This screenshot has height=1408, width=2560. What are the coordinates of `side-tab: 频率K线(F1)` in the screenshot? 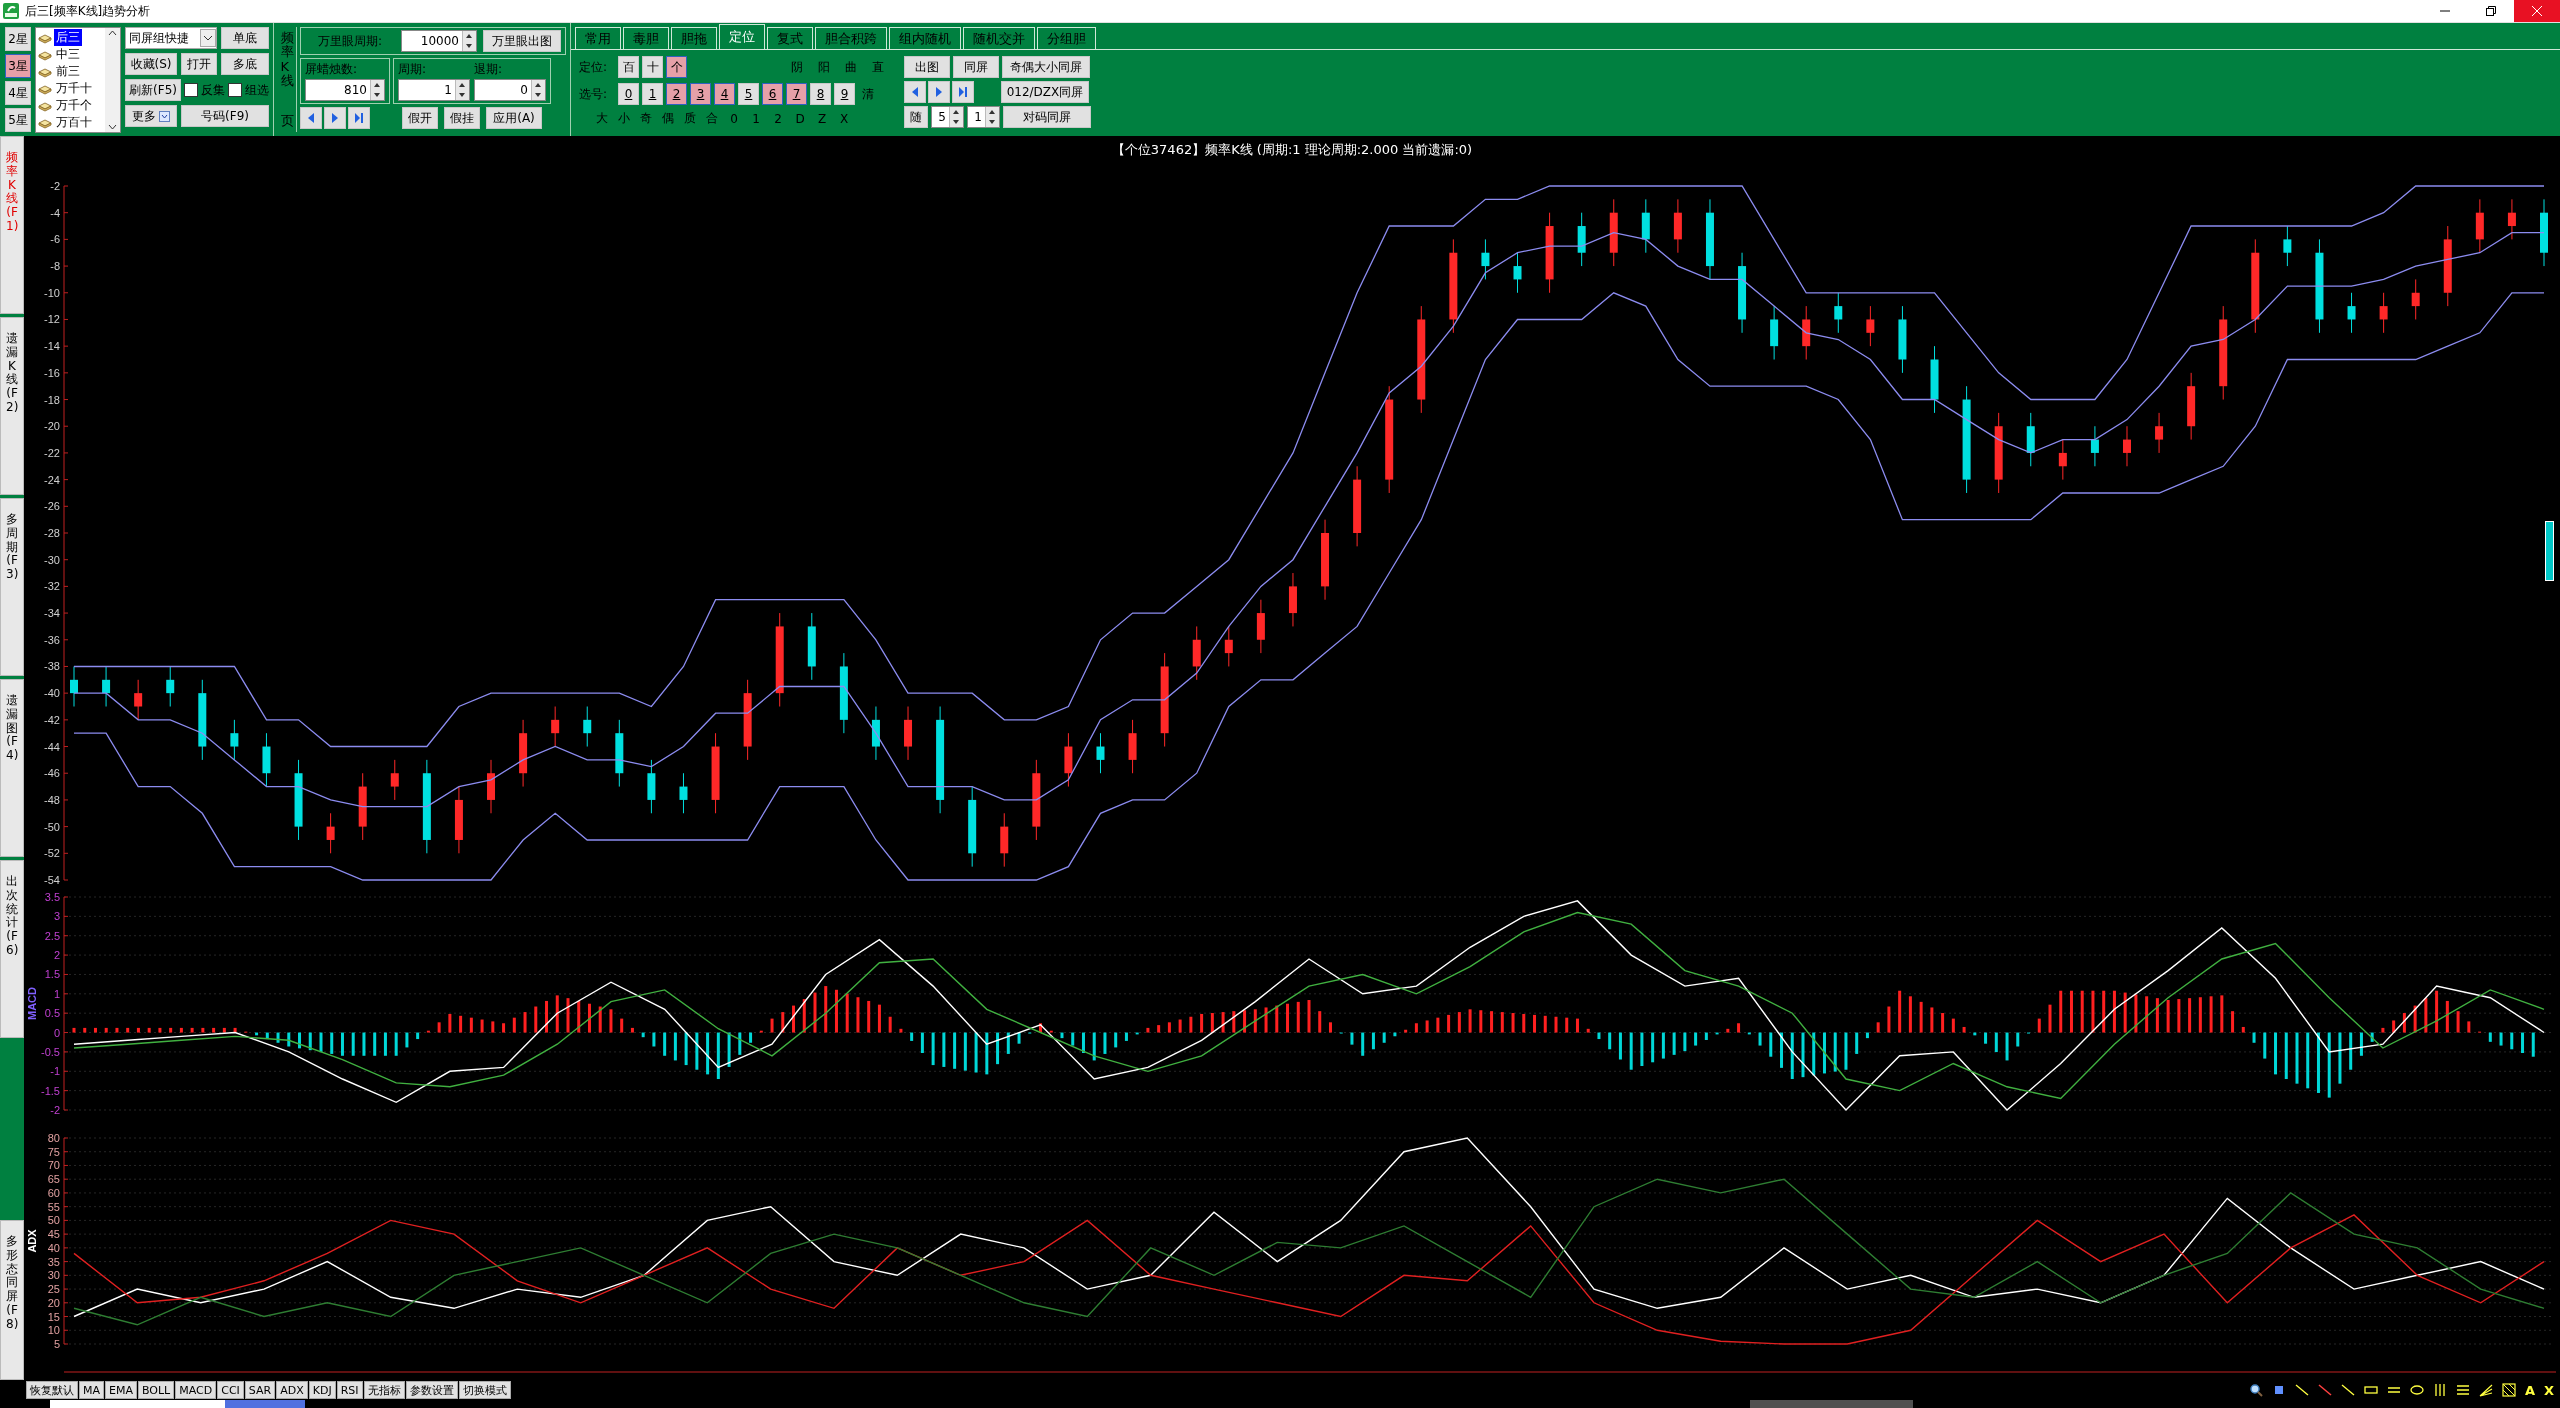 It's located at (12, 225).